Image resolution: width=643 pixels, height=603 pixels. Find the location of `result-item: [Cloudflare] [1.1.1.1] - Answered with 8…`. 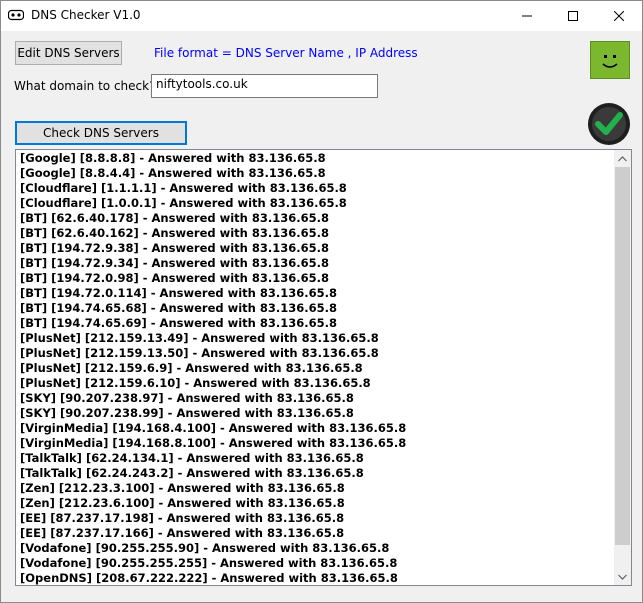

result-item: [Cloudflare] [1.1.1.1] - Answered with 8… is located at coordinates (319, 188).